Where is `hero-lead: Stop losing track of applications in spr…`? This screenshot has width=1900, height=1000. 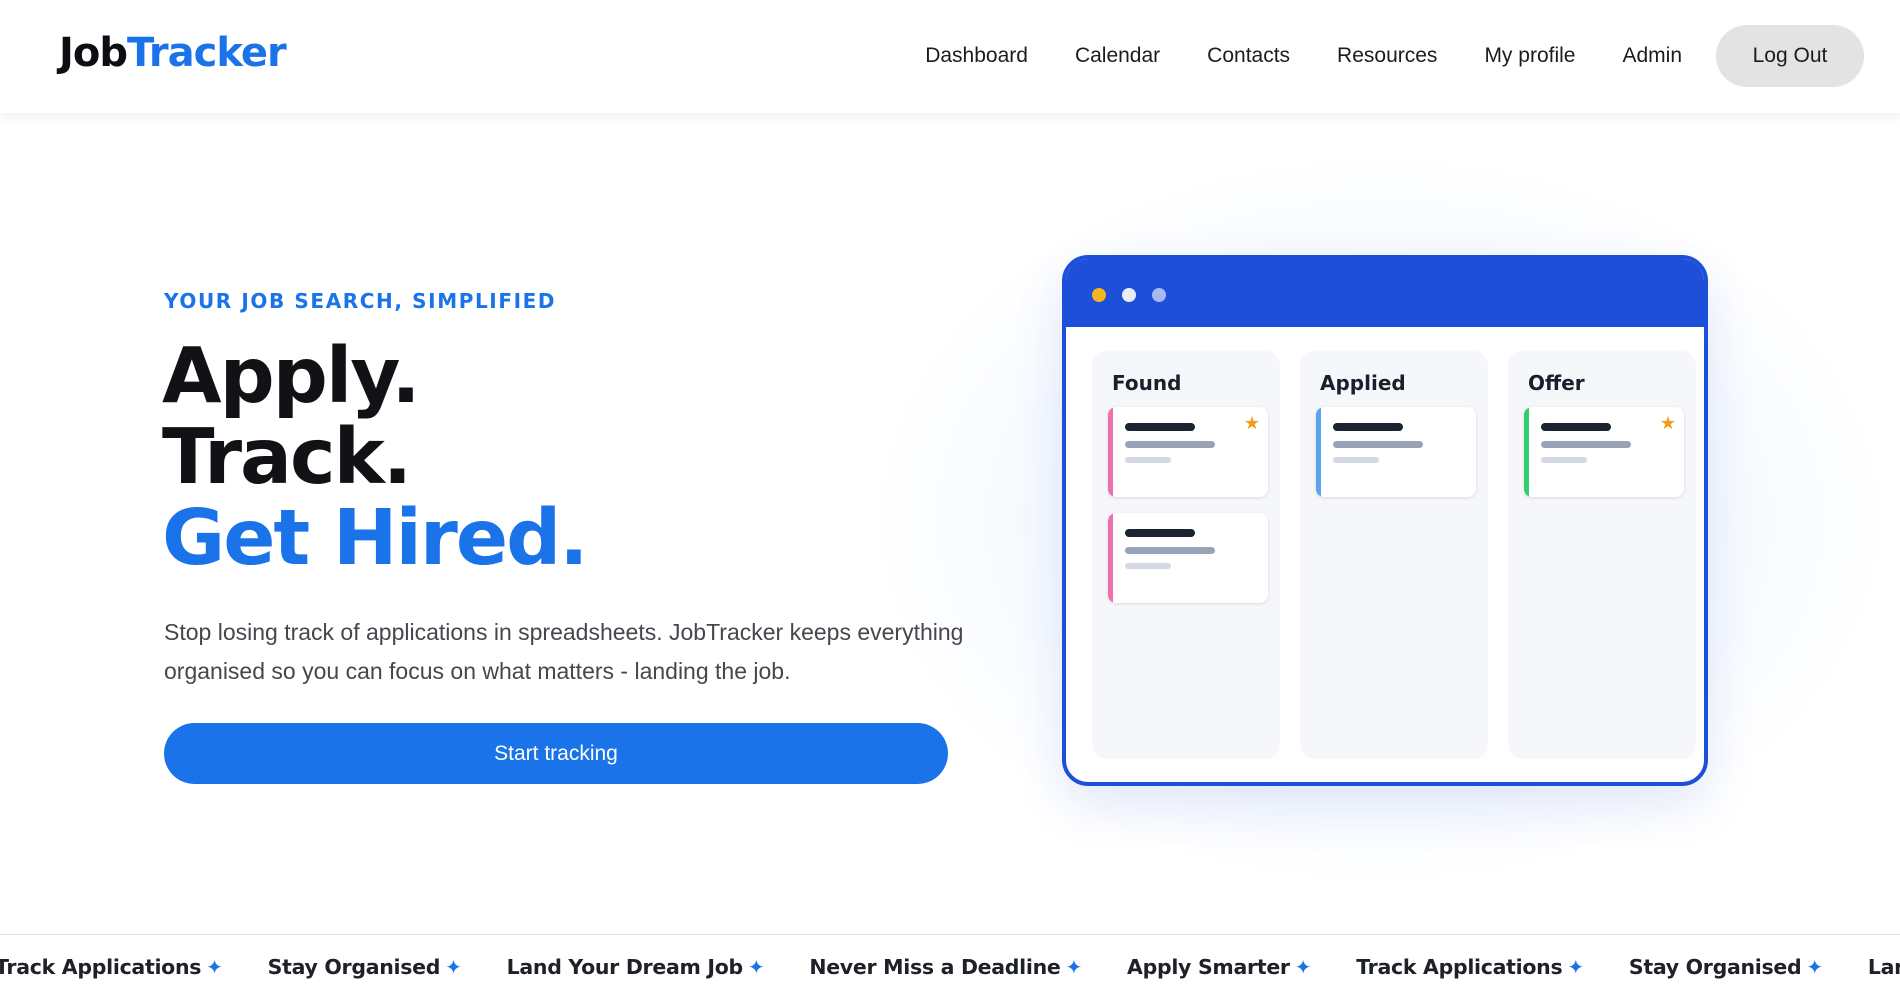
hero-lead: Stop losing track of applications in spr… is located at coordinates (564, 651).